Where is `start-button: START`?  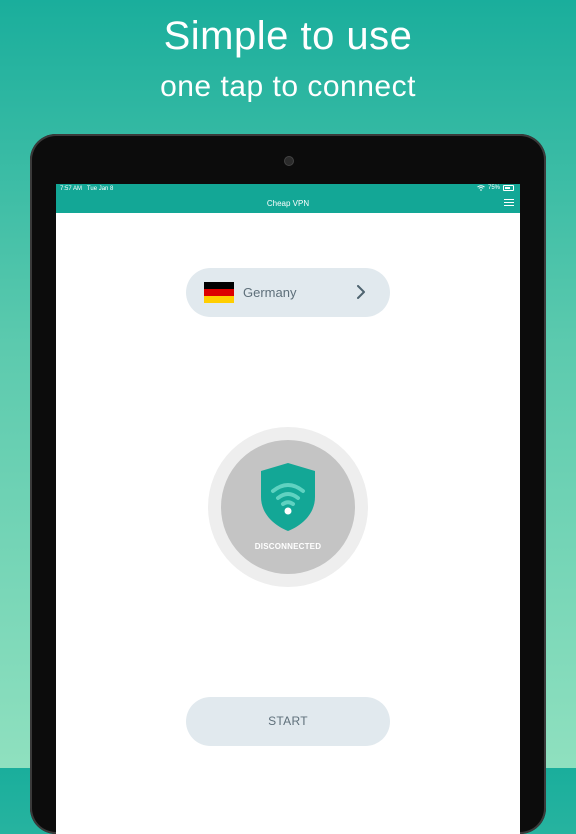 start-button: START is located at coordinates (288, 721).